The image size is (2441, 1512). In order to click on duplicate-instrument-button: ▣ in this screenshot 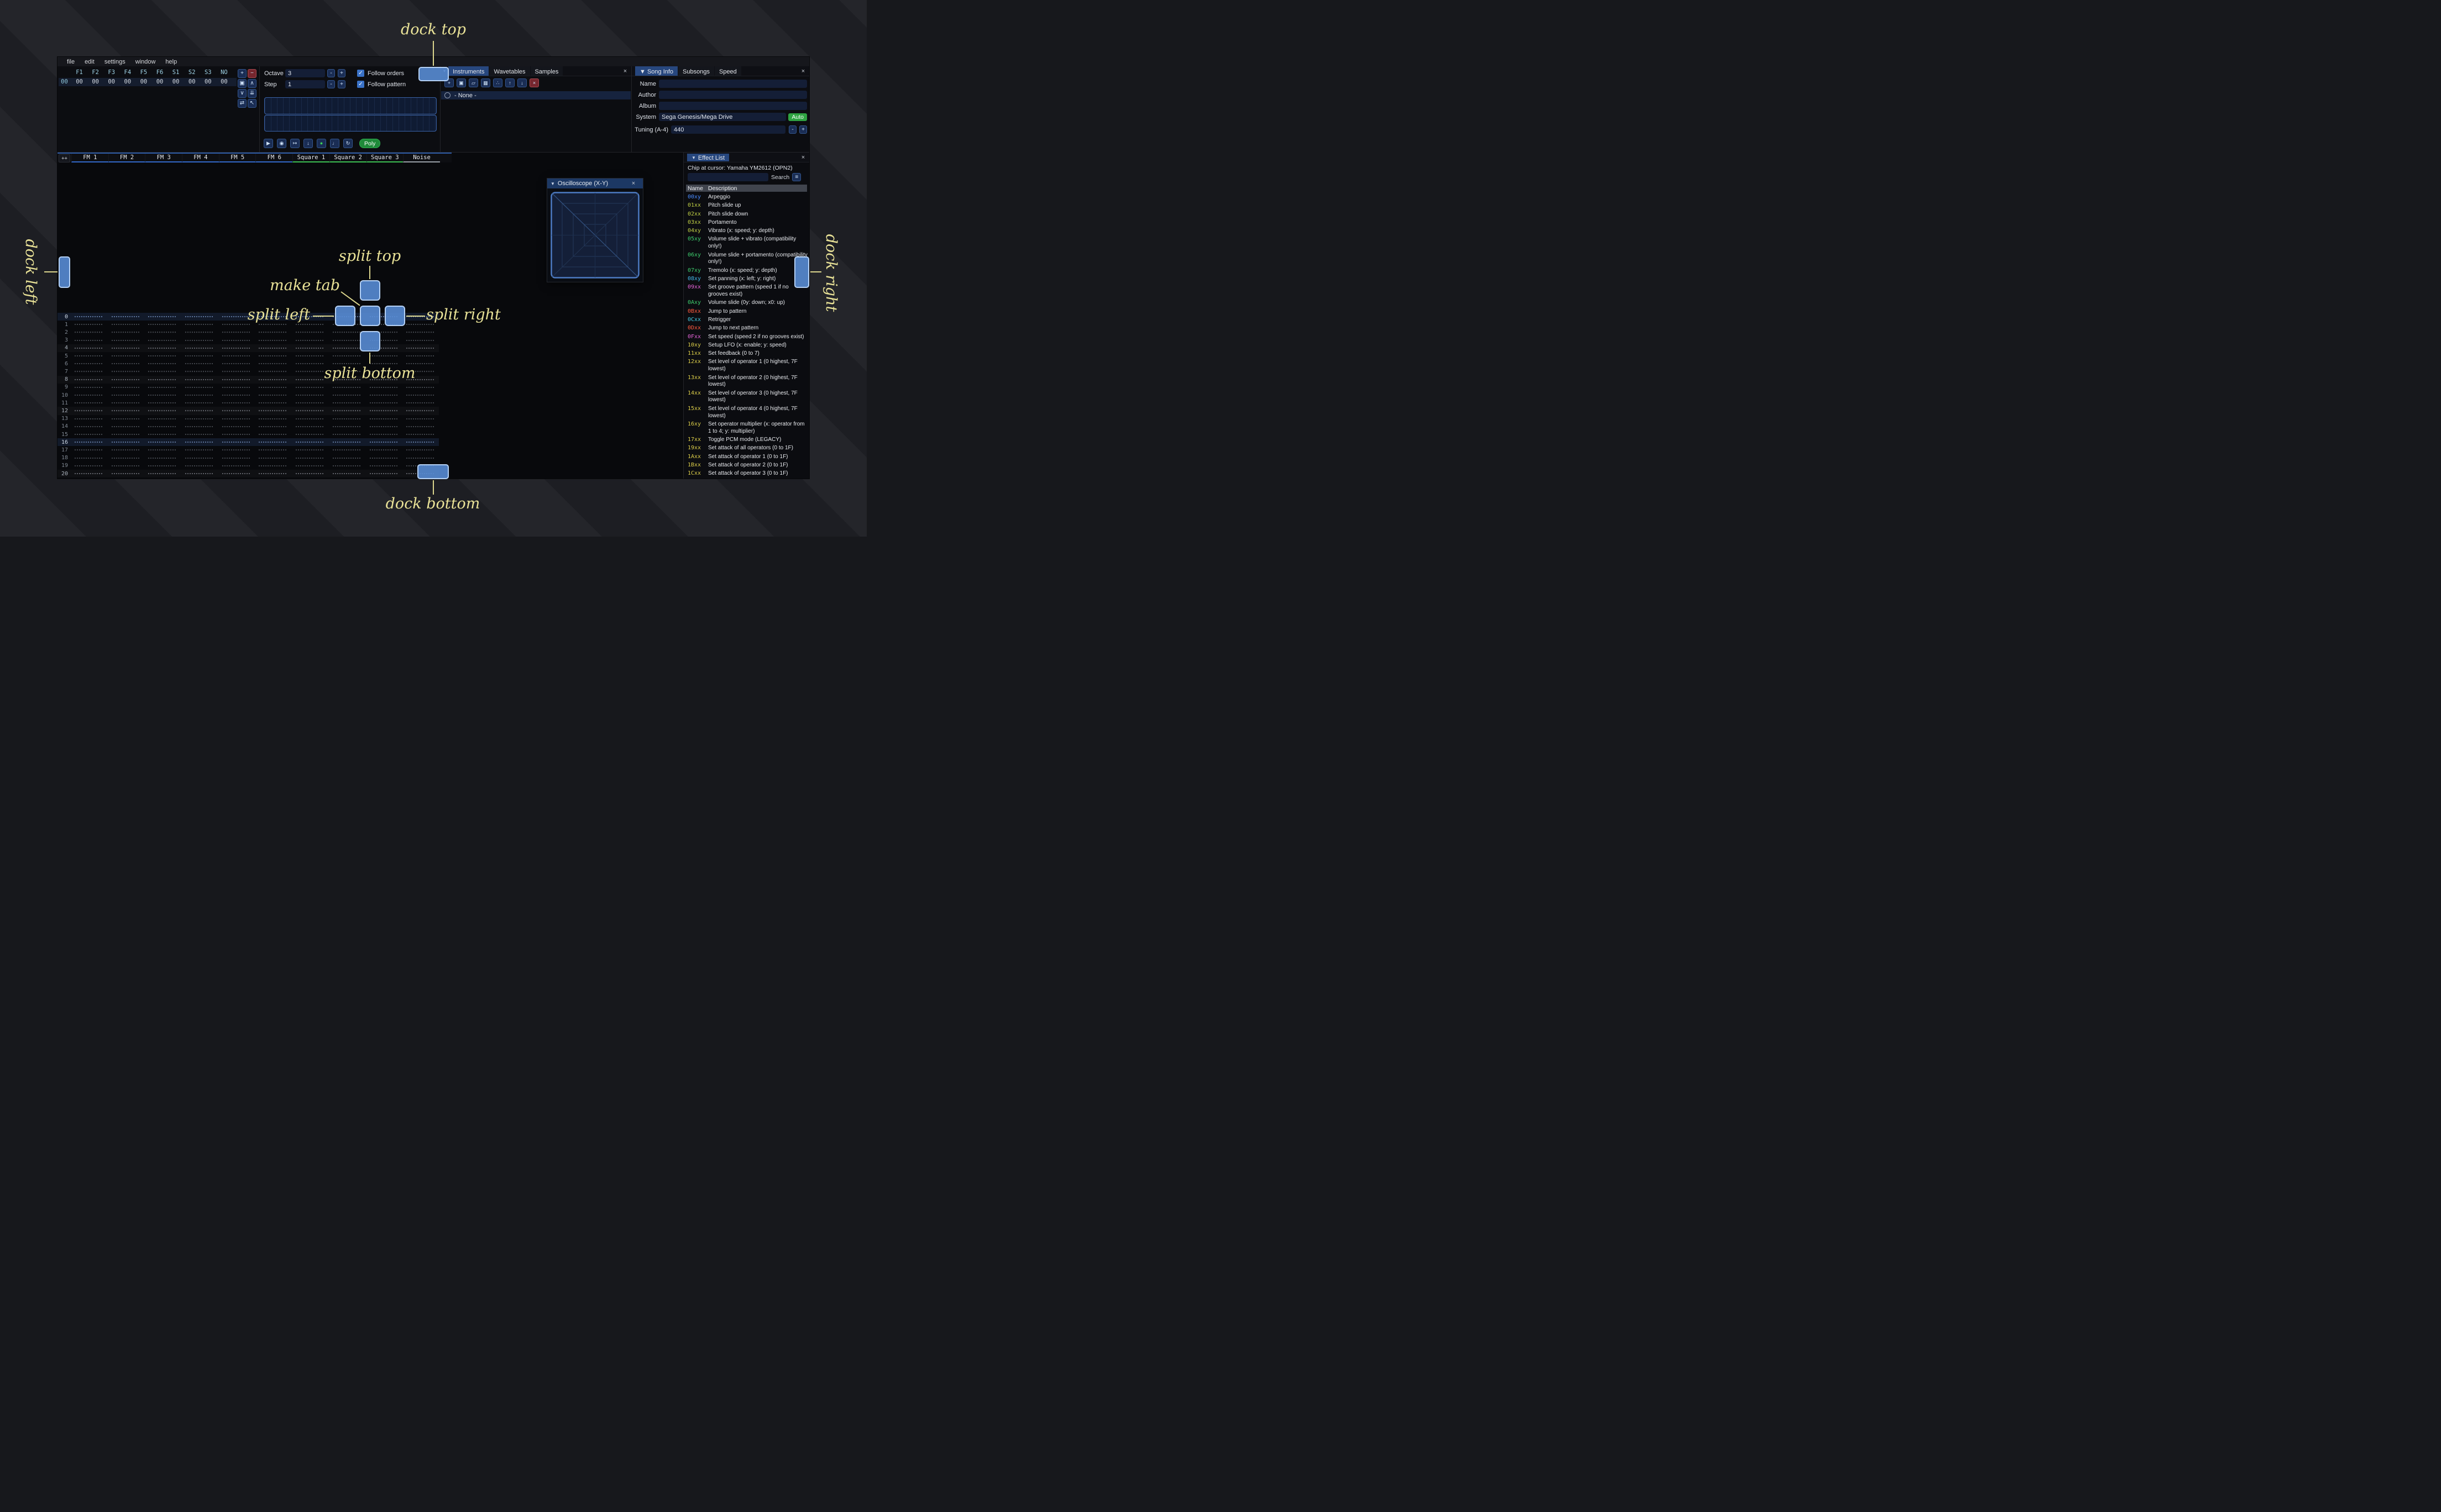, I will do `click(461, 82)`.